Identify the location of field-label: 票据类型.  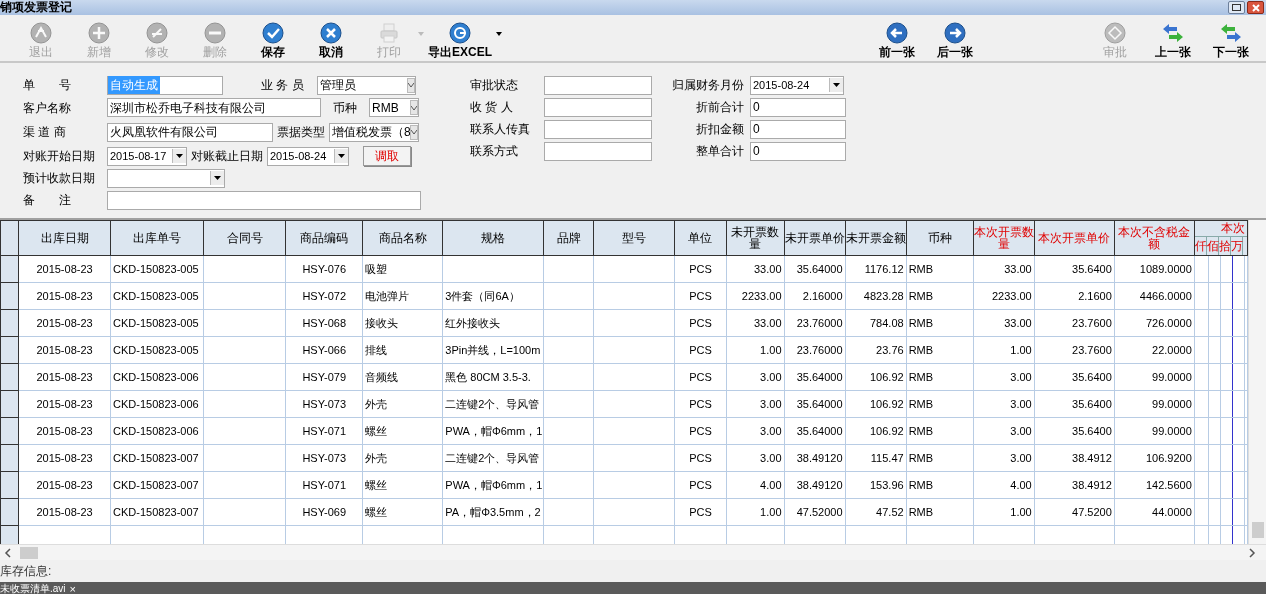
(301, 132).